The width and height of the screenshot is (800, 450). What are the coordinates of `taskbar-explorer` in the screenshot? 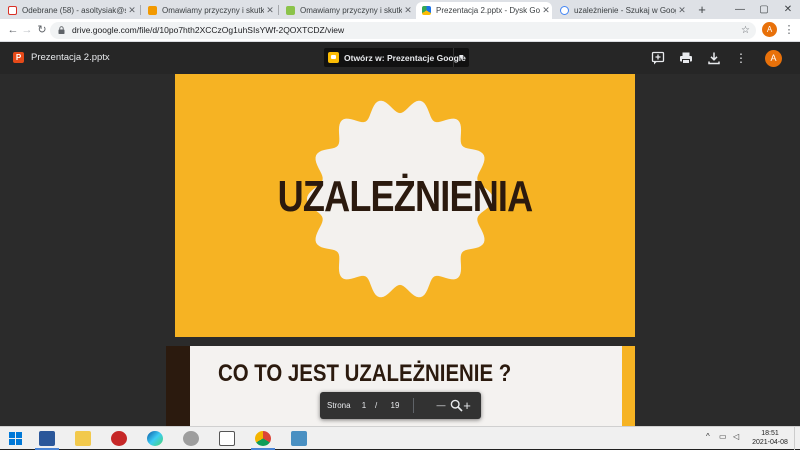 It's located at (83, 438).